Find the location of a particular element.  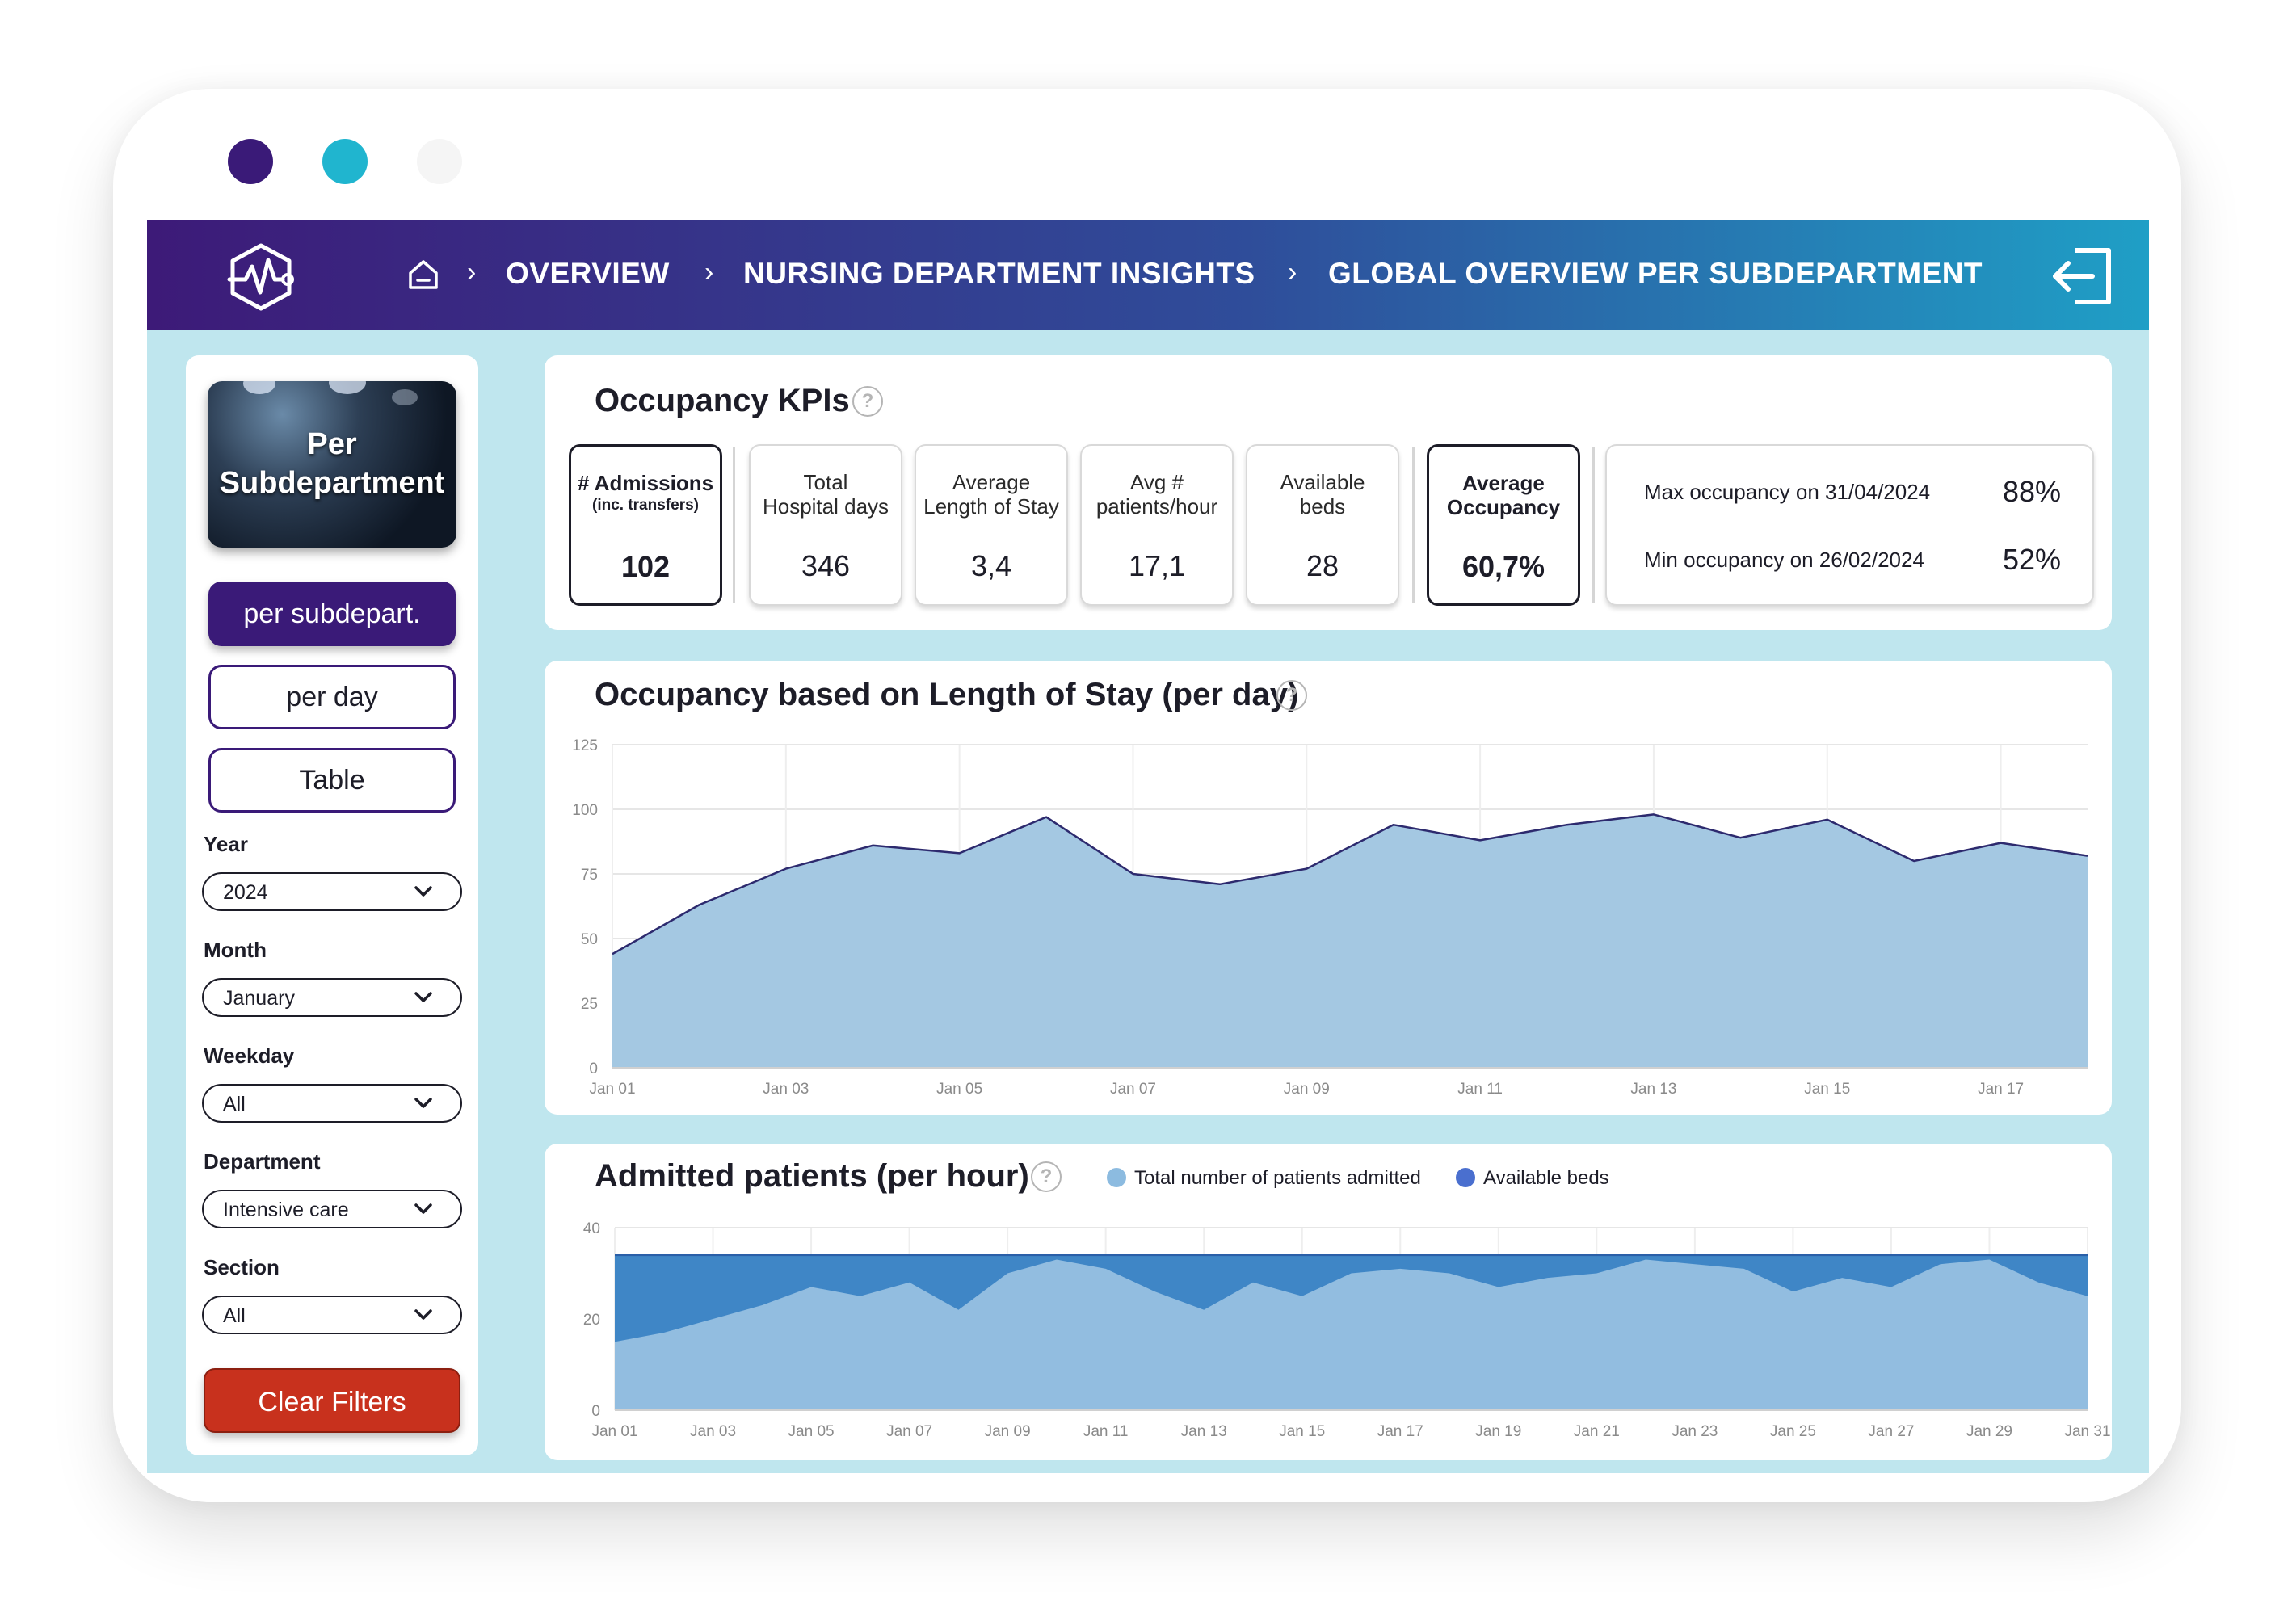

kpi-hospital-days-card: Total Hospital days 346 is located at coordinates (825, 525).